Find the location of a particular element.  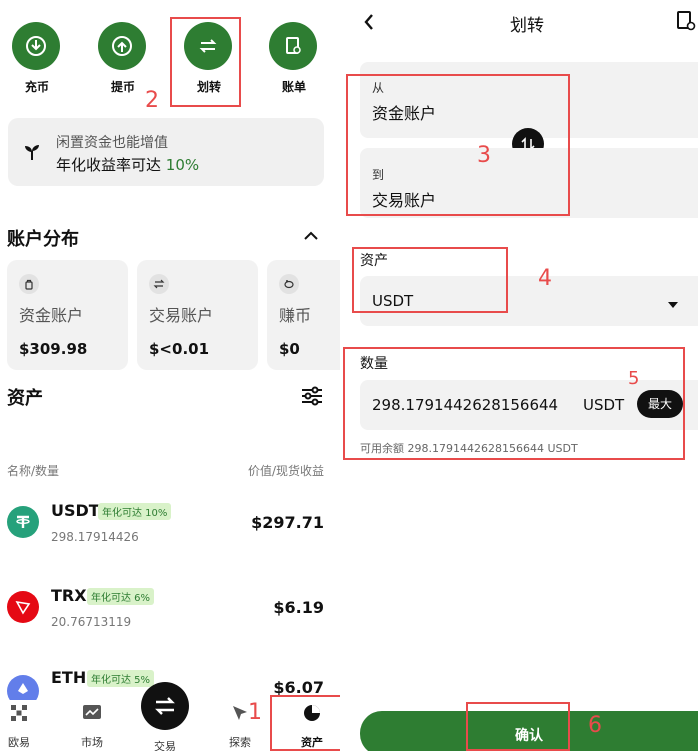

account-card-funding: 资金账户 $309.98 is located at coordinates (67, 315).